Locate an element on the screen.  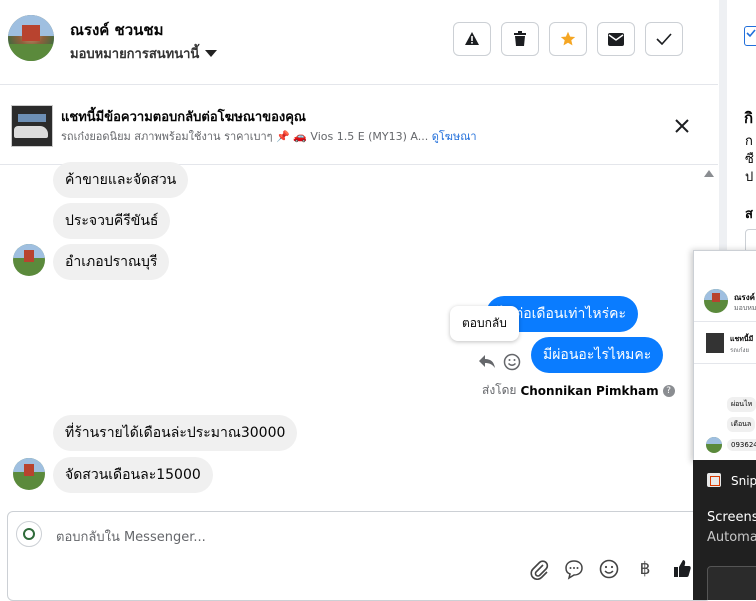
snip-app-icon is located at coordinates (714, 480).